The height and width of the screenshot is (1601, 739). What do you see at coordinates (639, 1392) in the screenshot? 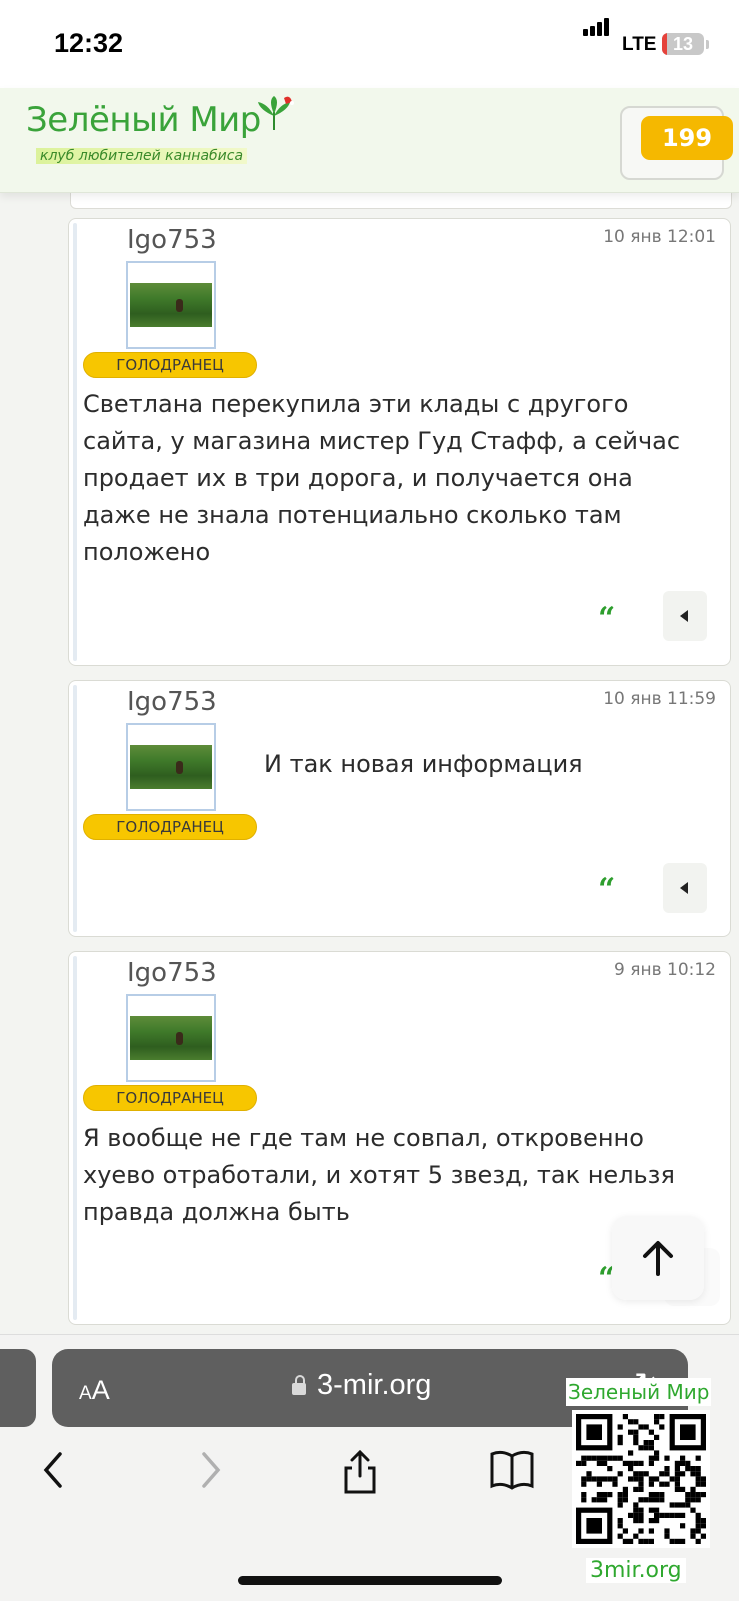
I see `watermark-top-text: Зеленый Мир` at bounding box center [639, 1392].